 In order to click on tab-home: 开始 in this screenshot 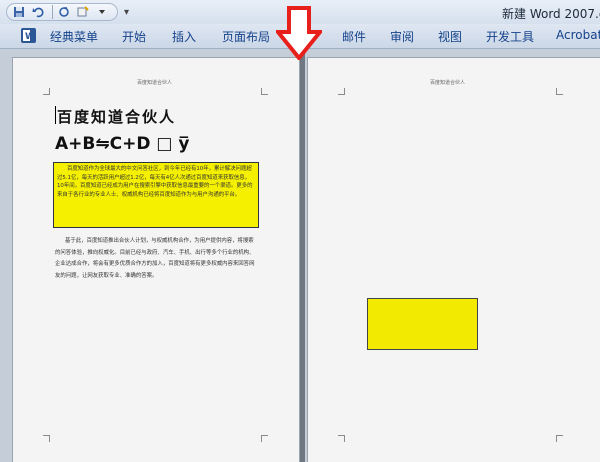, I will do `click(134, 36)`.